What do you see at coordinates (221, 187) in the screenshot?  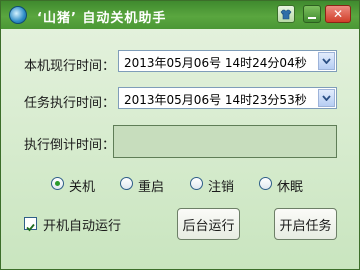 I see `radio-label: 注销` at bounding box center [221, 187].